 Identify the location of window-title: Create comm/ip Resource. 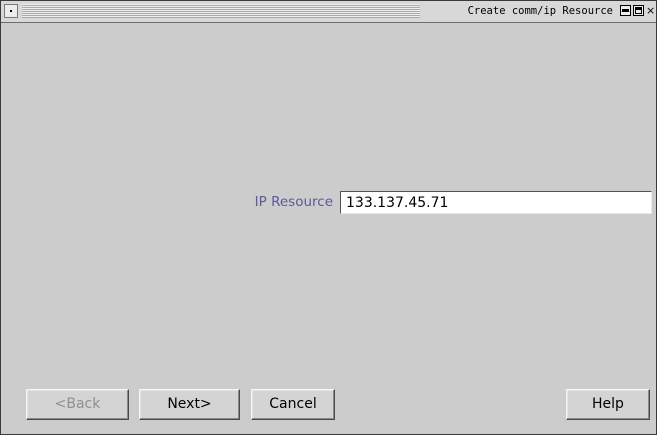
(540, 11).